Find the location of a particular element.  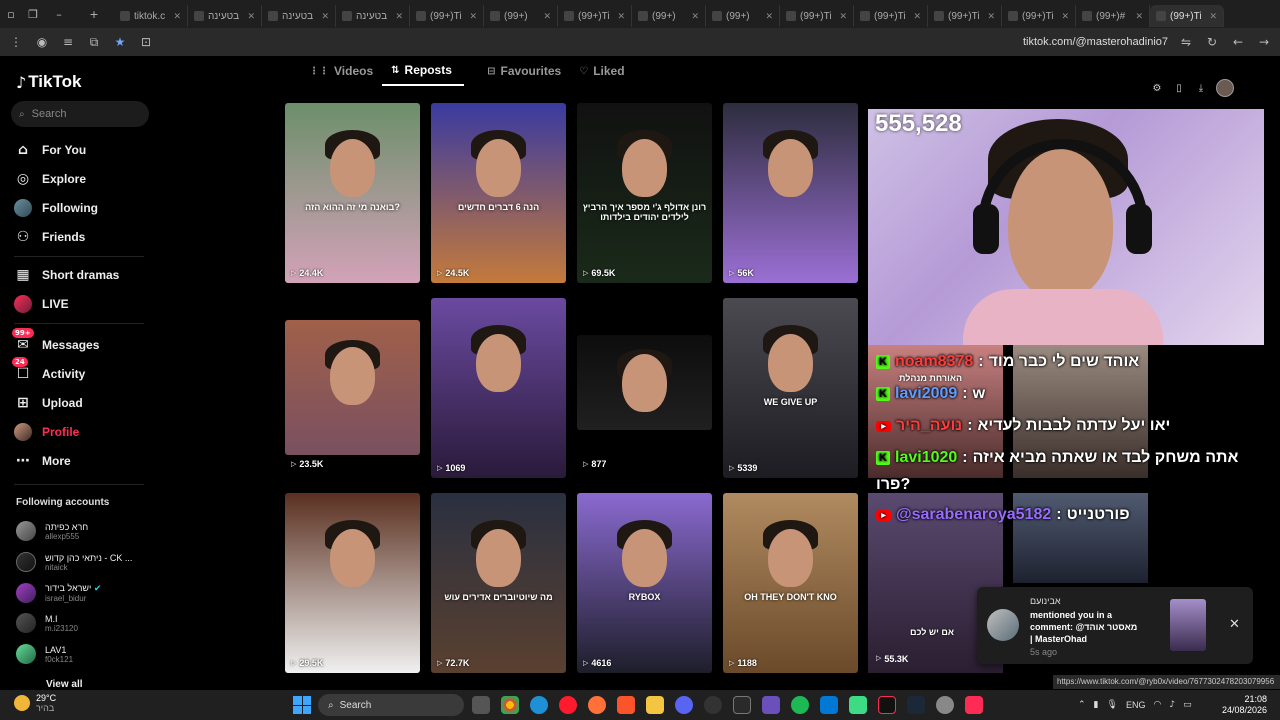

video-thumbnail: WE GIVE UP ▷ 5339 is located at coordinates (790, 388).